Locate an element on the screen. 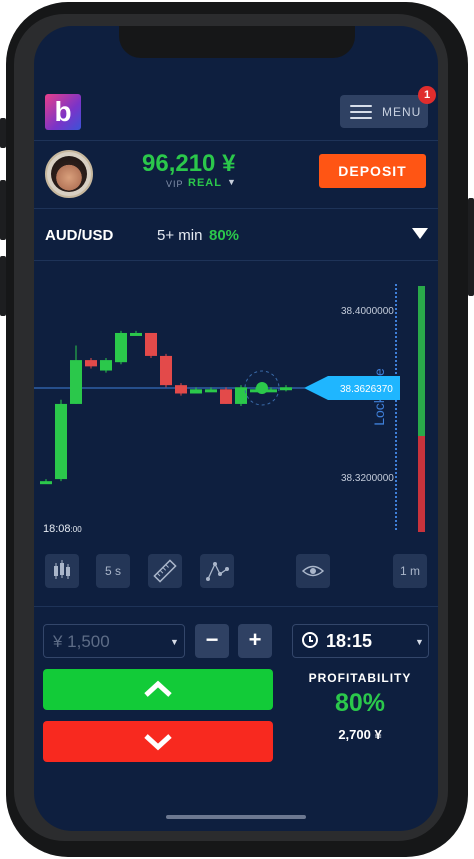 This screenshot has width=474, height=859. expiry-time-select: 18:15 ▼ is located at coordinates (360, 641).